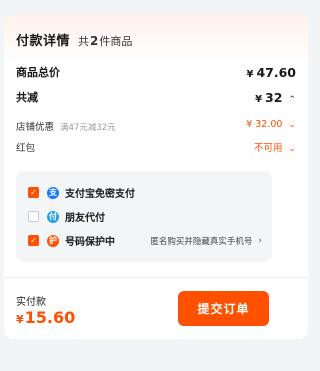 Image resolution: width=320 pixels, height=371 pixels. What do you see at coordinates (268, 148) in the screenshot?
I see `red-packet-value: 不可用` at bounding box center [268, 148].